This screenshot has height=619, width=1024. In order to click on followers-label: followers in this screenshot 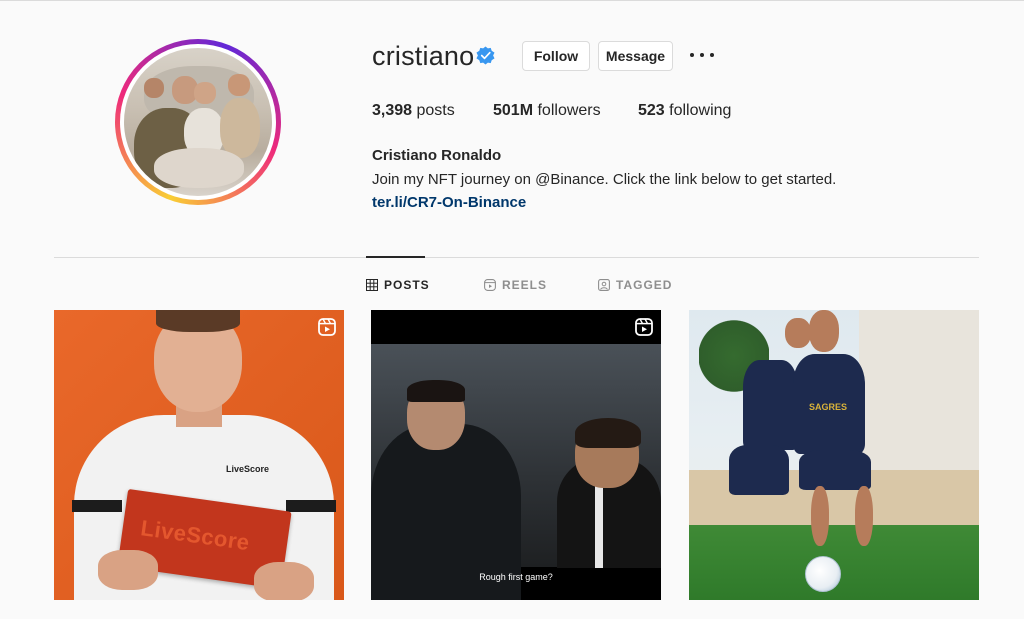, I will do `click(569, 110)`.